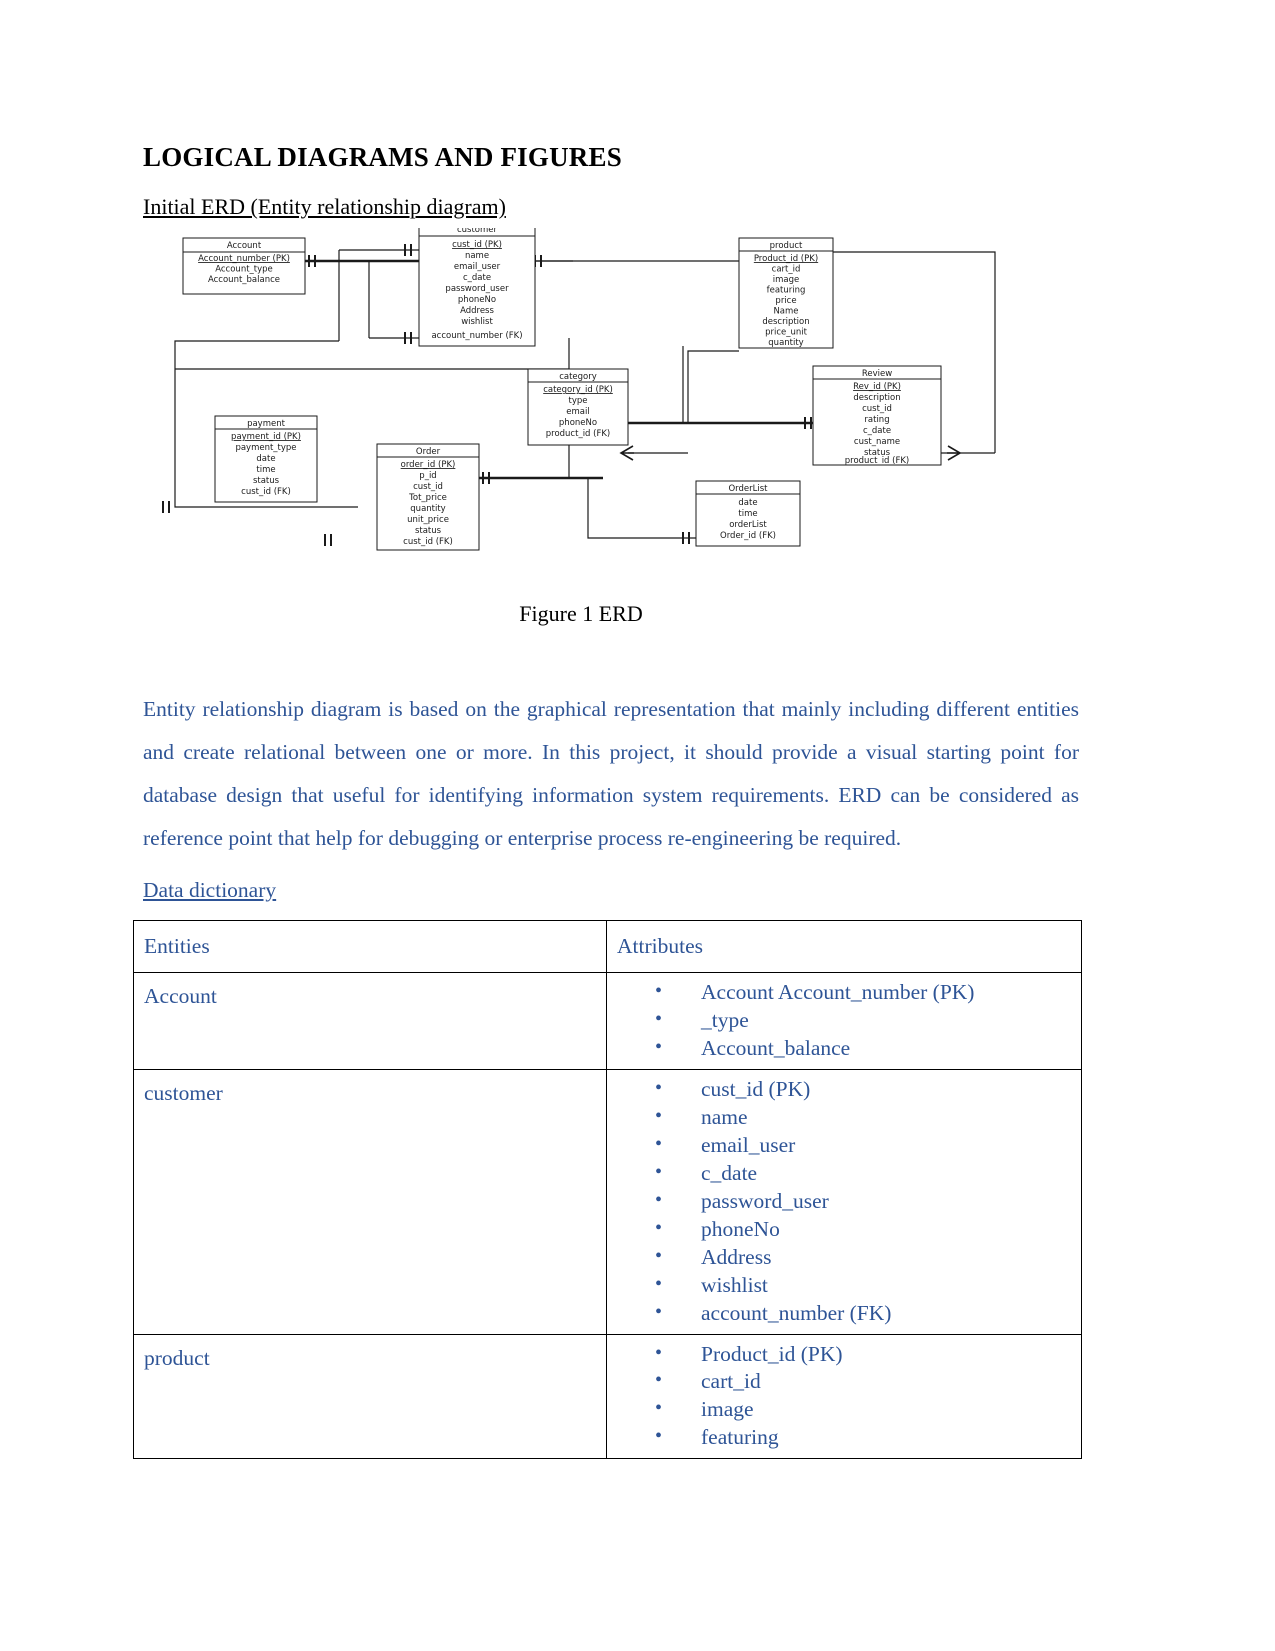  What do you see at coordinates (370, 1396) in the screenshot?
I see `entity-cell: product` at bounding box center [370, 1396].